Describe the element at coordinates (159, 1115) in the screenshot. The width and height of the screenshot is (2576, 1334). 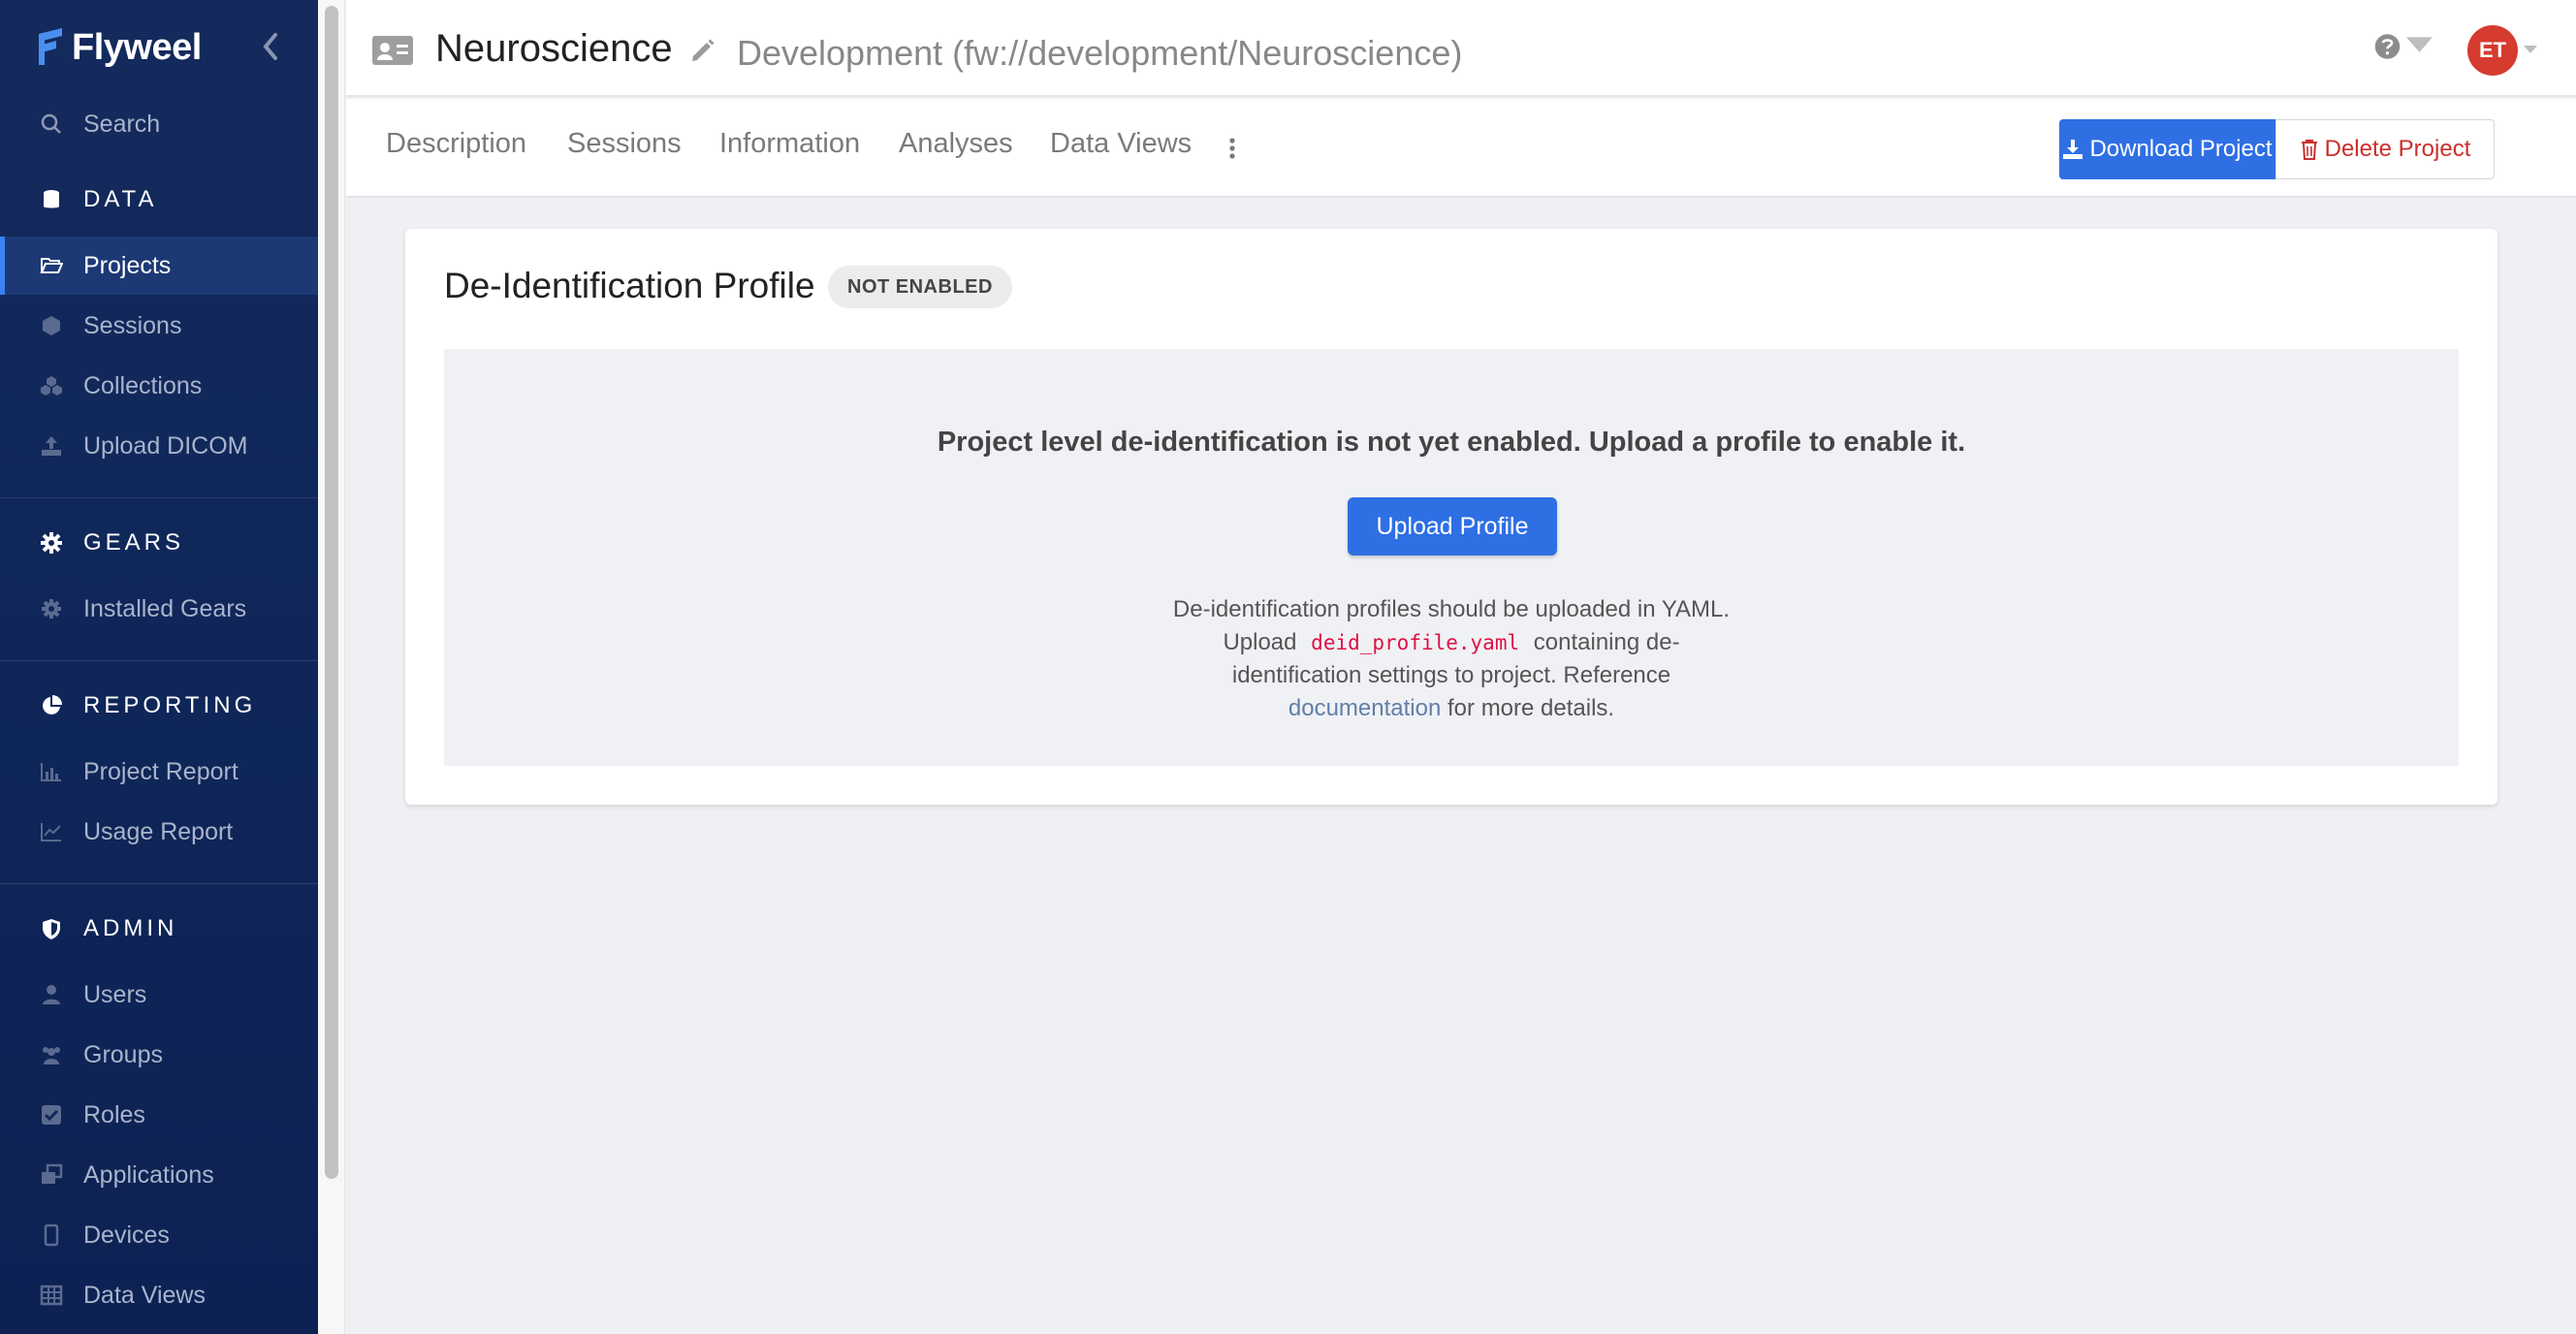
I see `sidebar-item-roles: Roles` at that location.